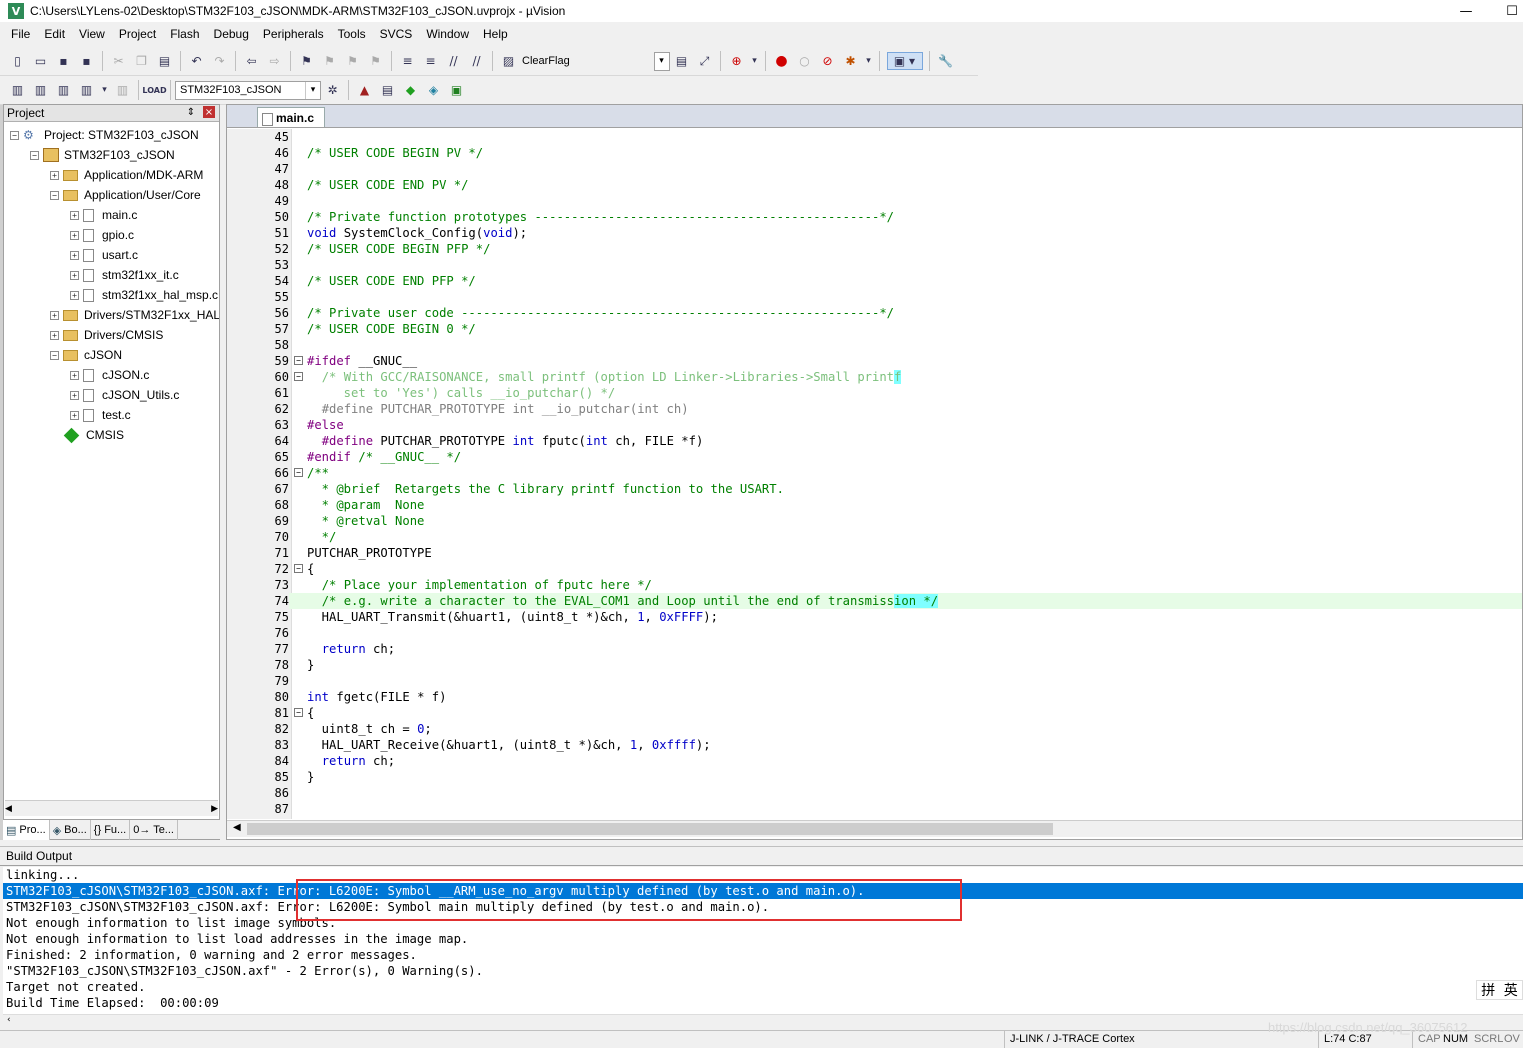 The height and width of the screenshot is (1048, 1523). Describe the element at coordinates (231, 34) in the screenshot. I see `menu-debug: Debug` at that location.